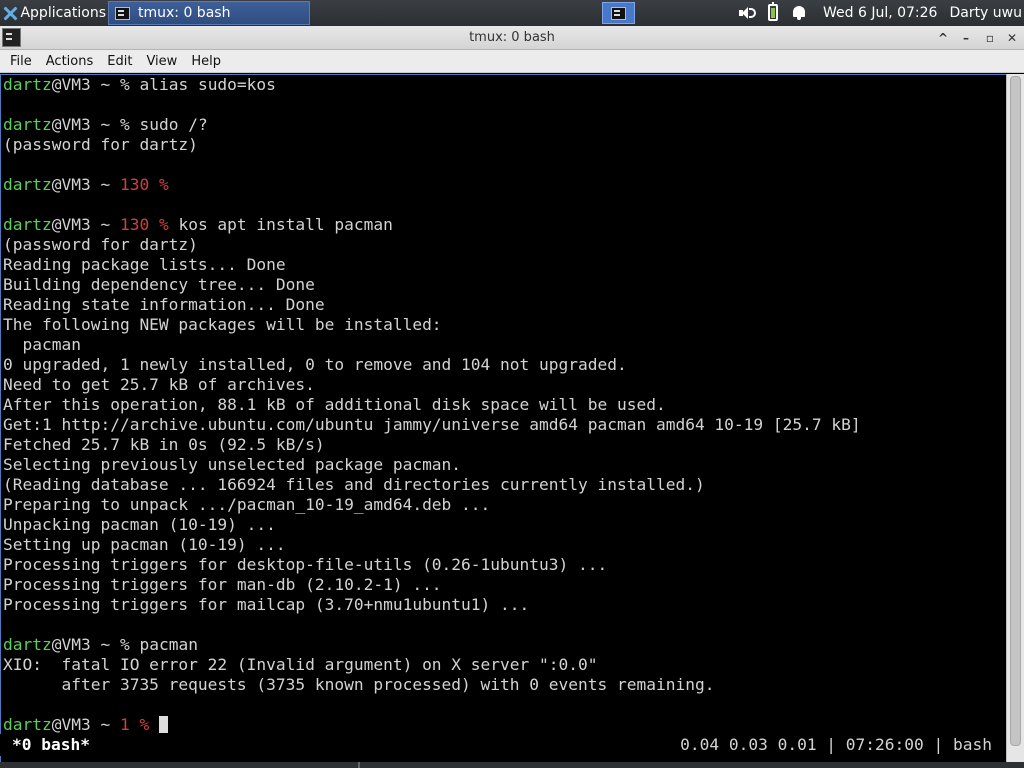 The image size is (1024, 768). Describe the element at coordinates (943, 38) in the screenshot. I see `shade-button: ^` at that location.